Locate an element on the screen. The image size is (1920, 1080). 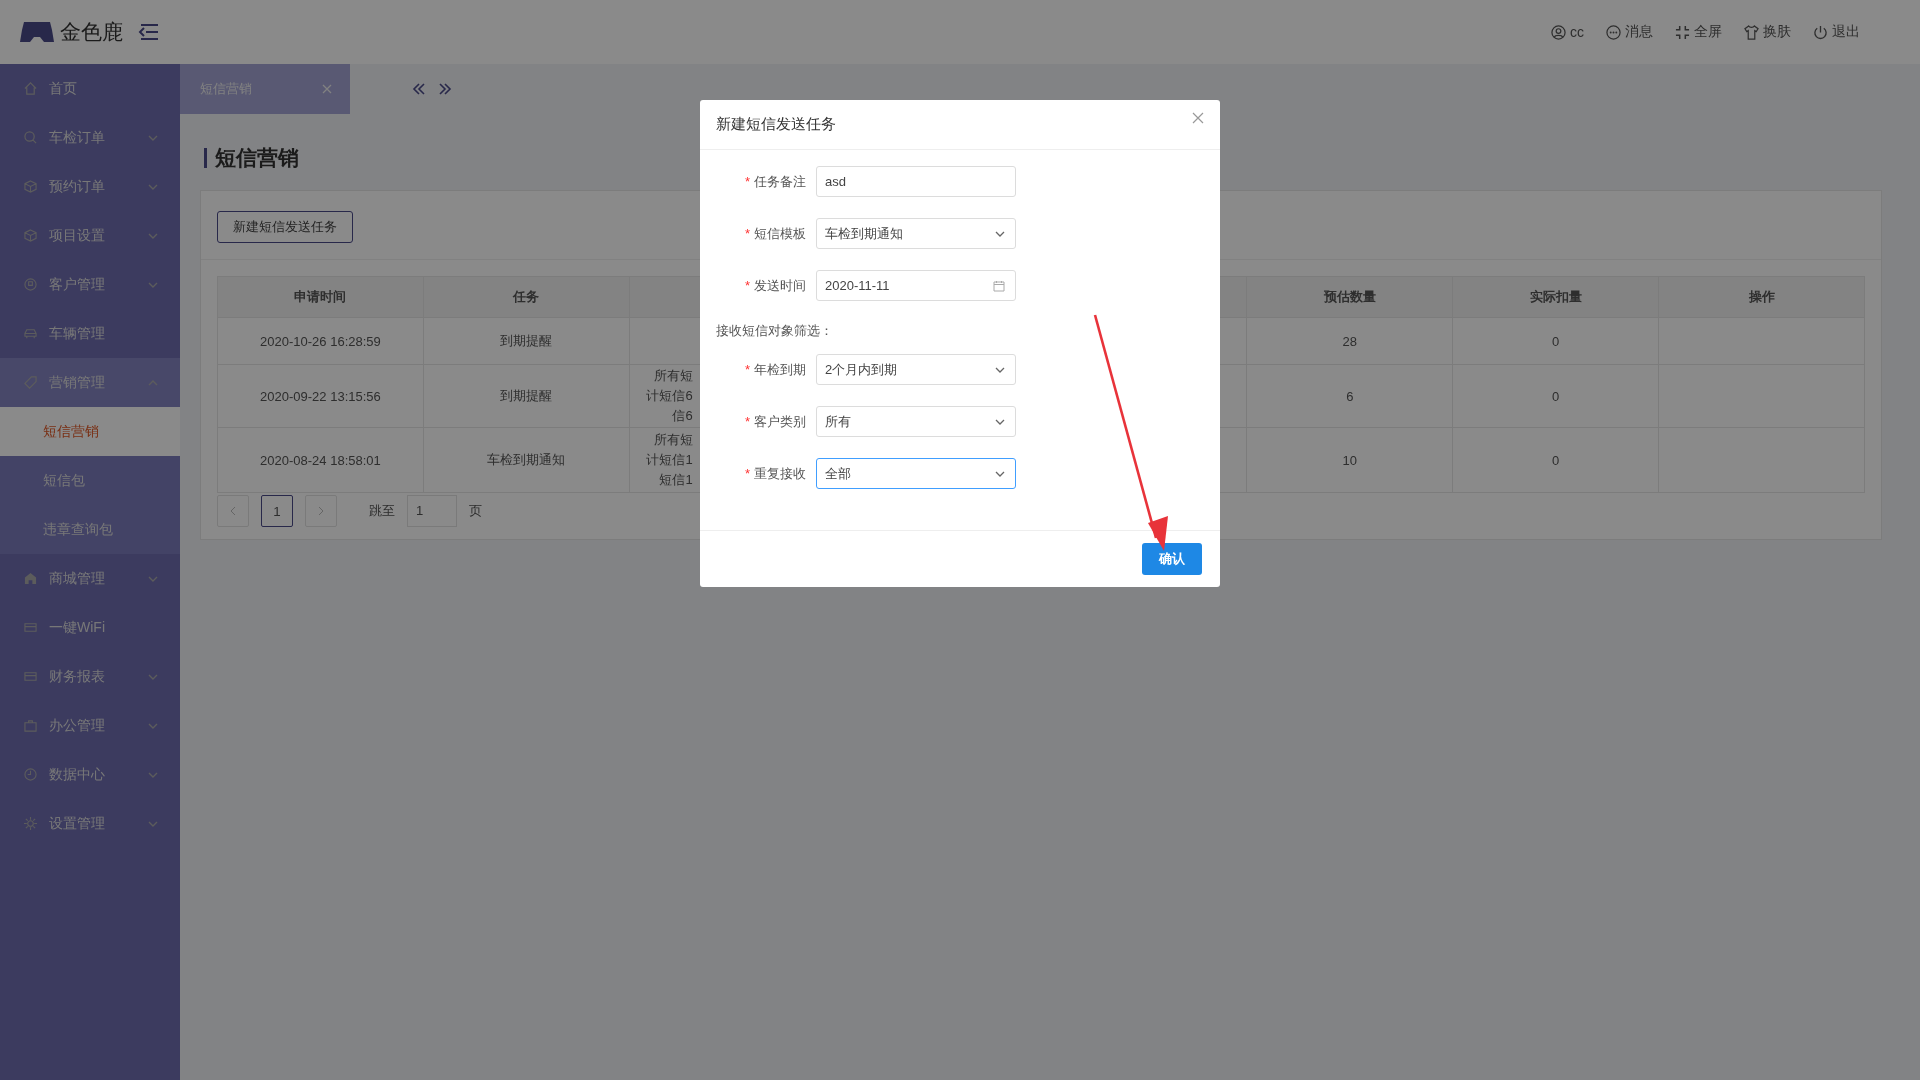
fullscreen-icon is located at coordinates (1682, 32).